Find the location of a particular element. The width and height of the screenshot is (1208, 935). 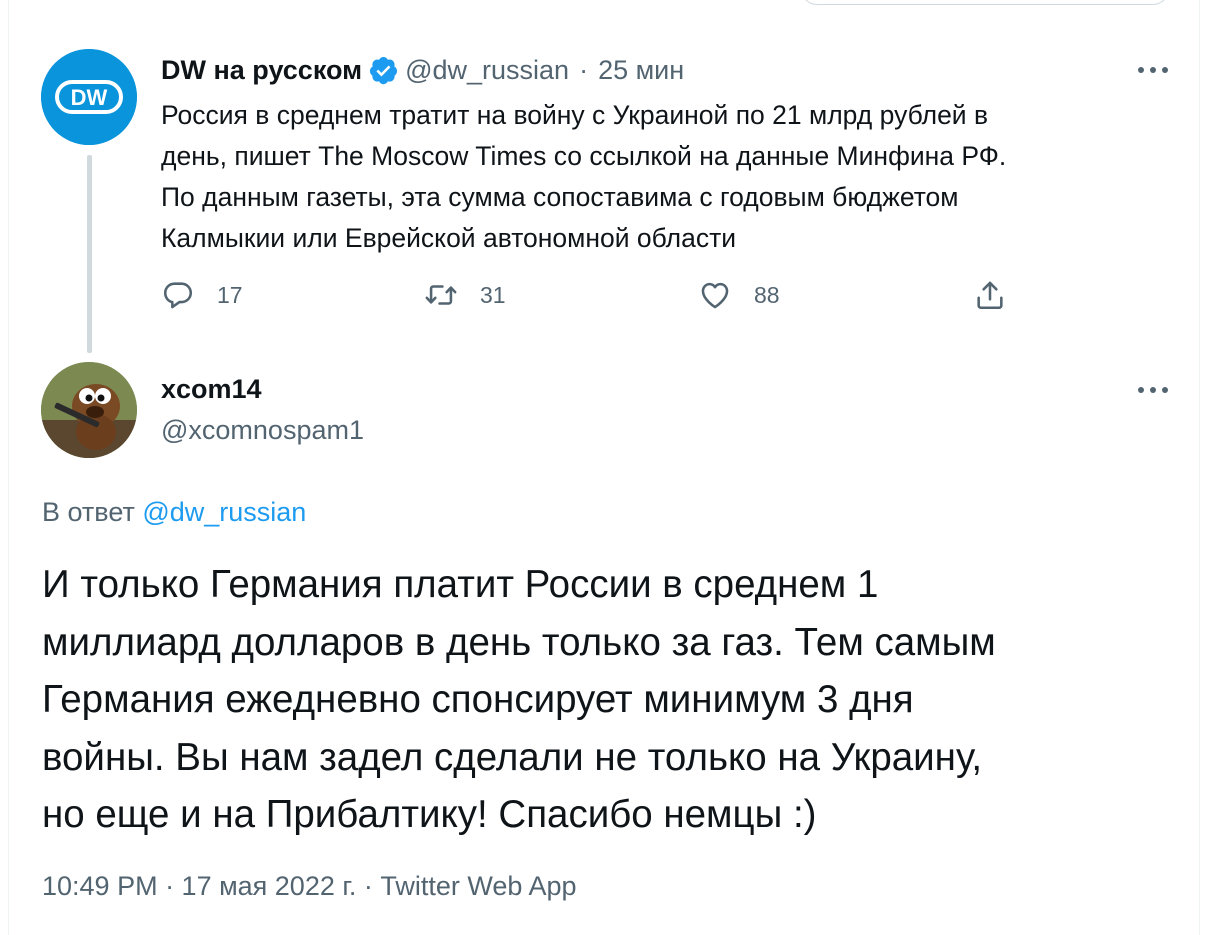

like-count: 88 is located at coordinates (767, 294).